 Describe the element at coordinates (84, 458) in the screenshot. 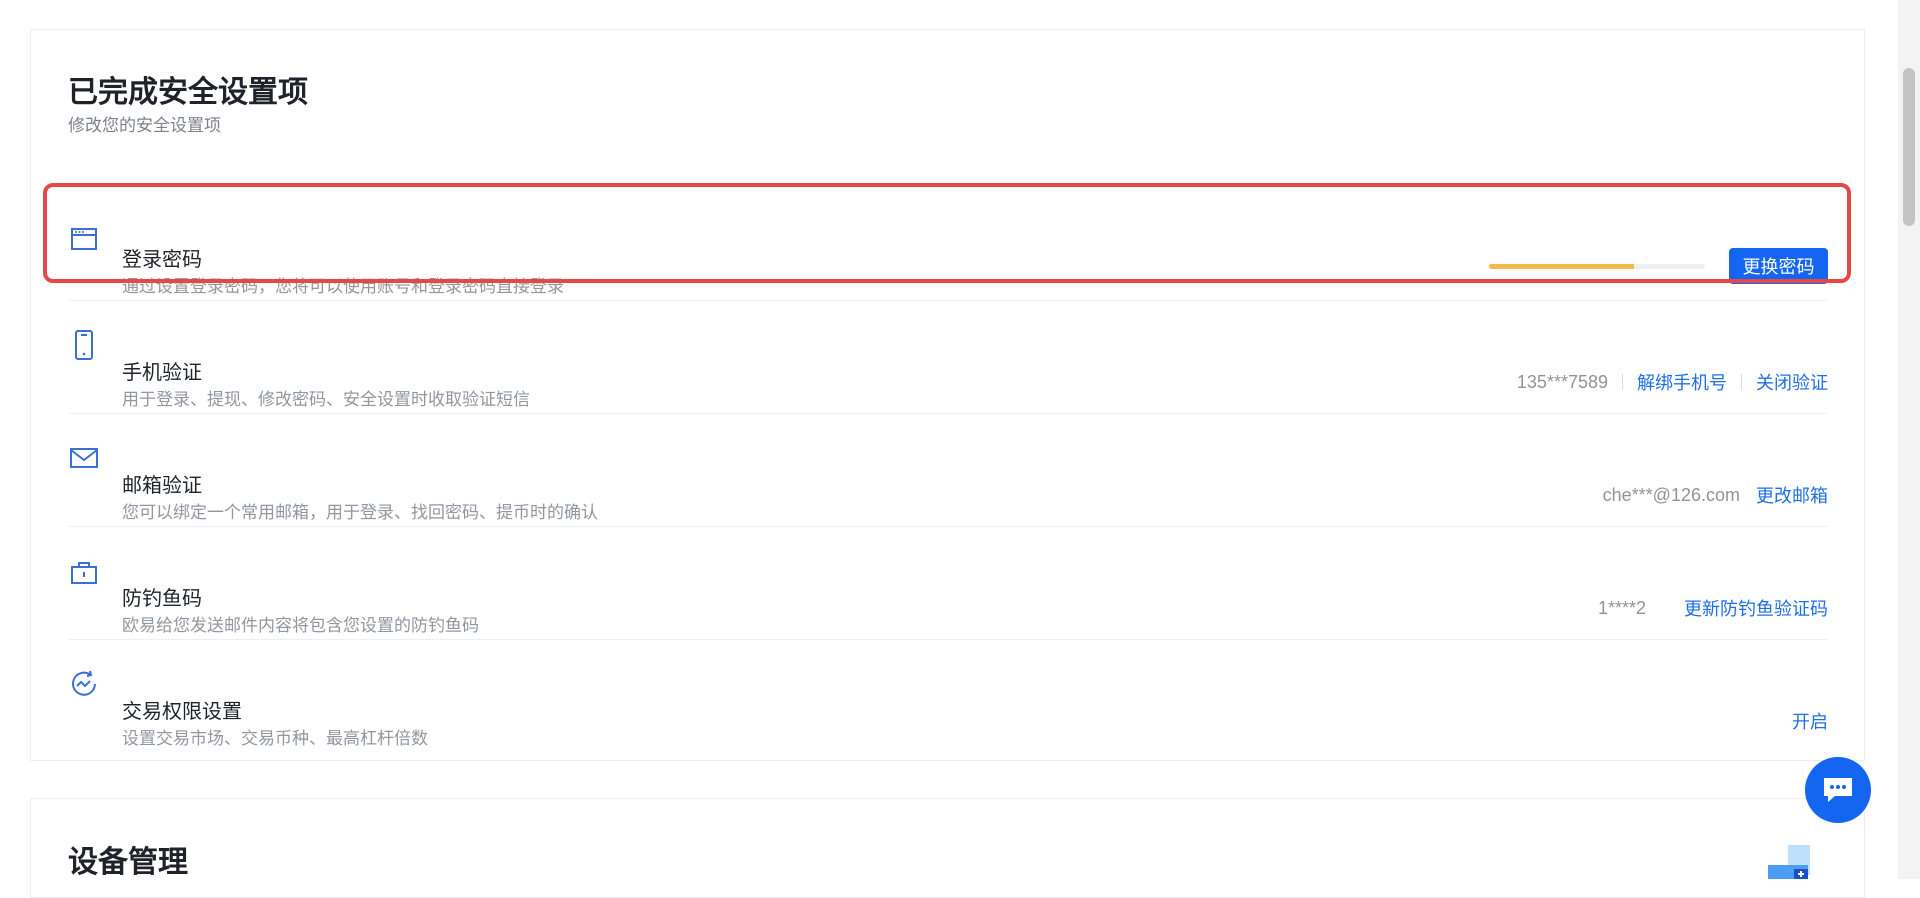

I see `envelope-icon` at that location.